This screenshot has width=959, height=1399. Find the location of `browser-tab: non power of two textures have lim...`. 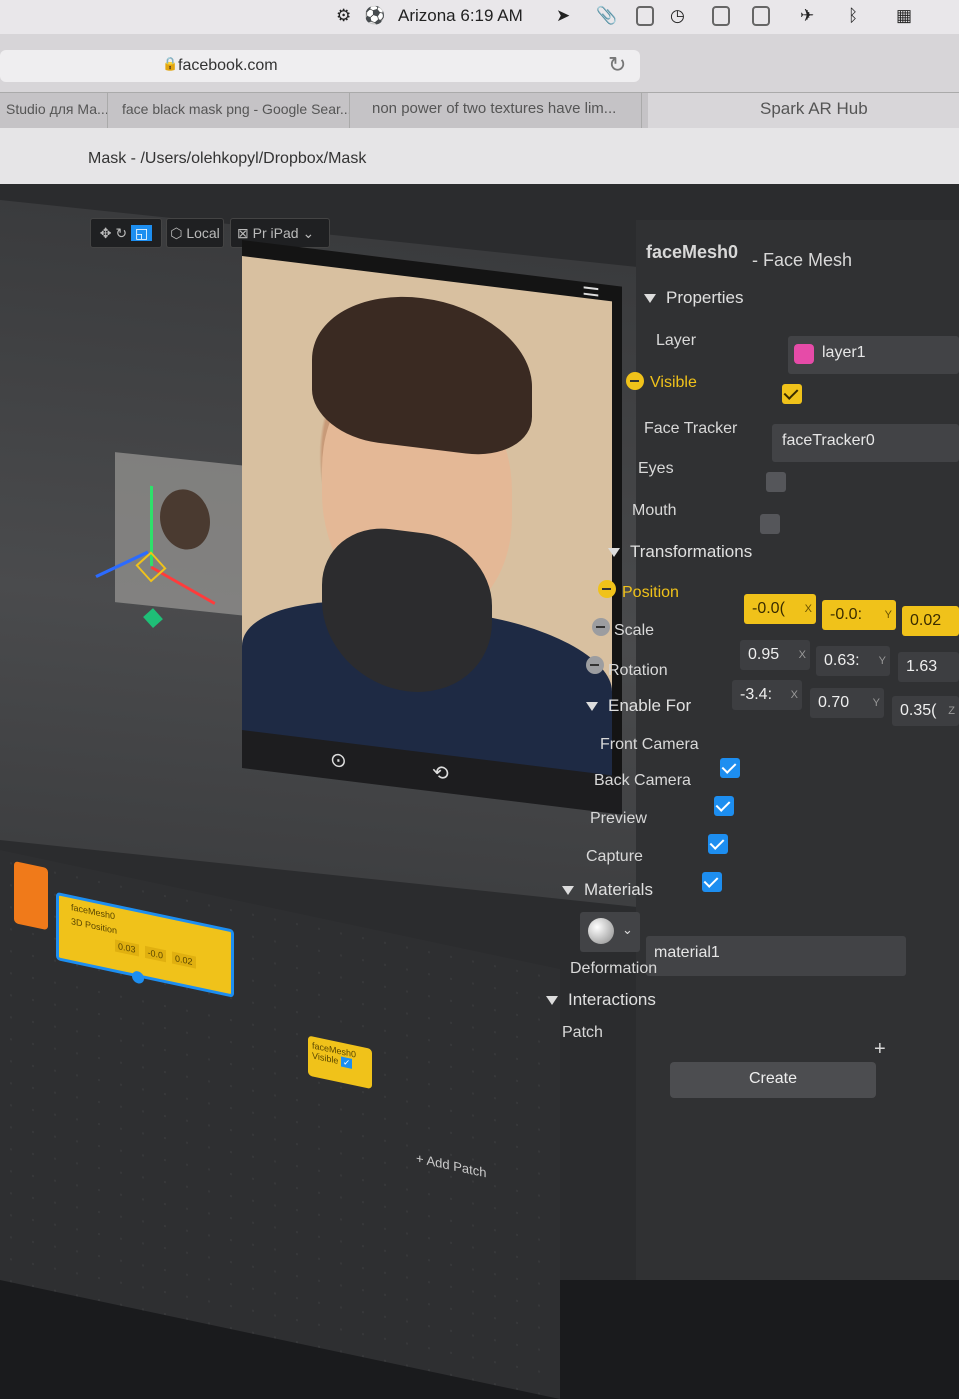

browser-tab: non power of two textures have lim... is located at coordinates (499, 111).